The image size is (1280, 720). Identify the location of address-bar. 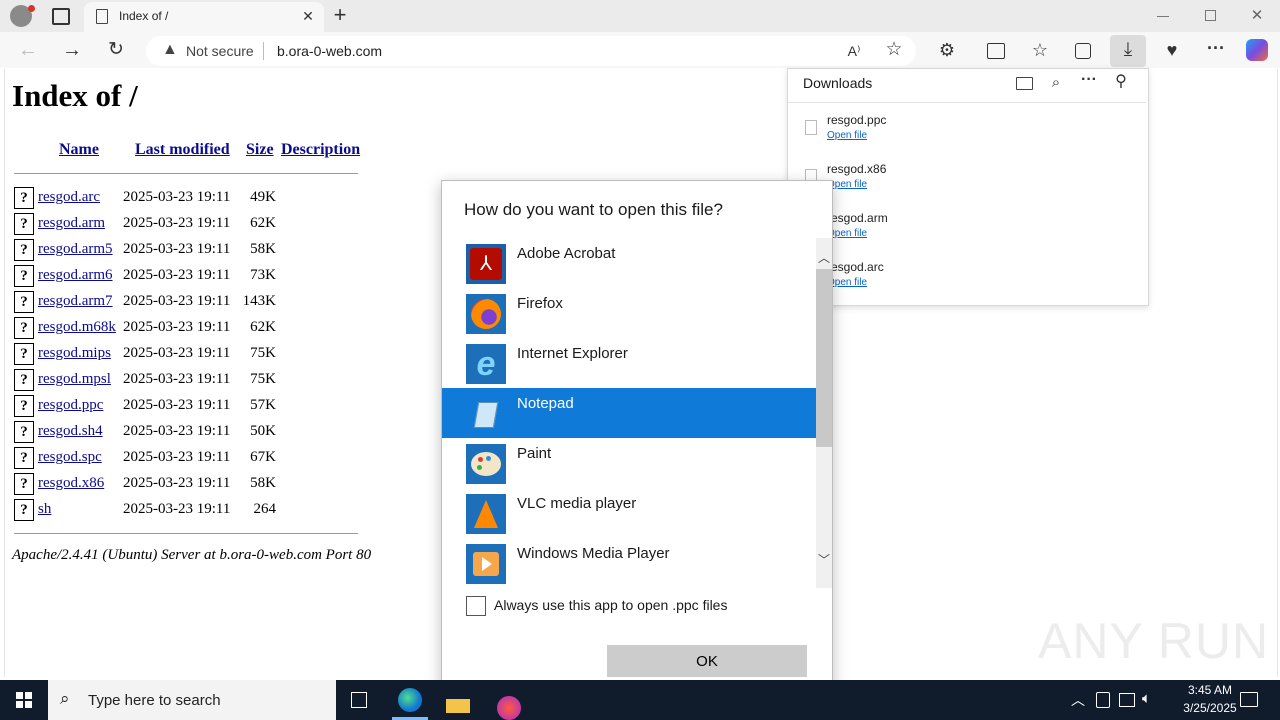
(531, 51).